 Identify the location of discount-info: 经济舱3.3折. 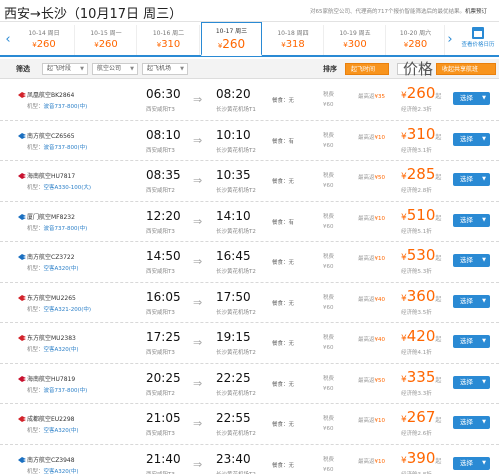
(416, 393).